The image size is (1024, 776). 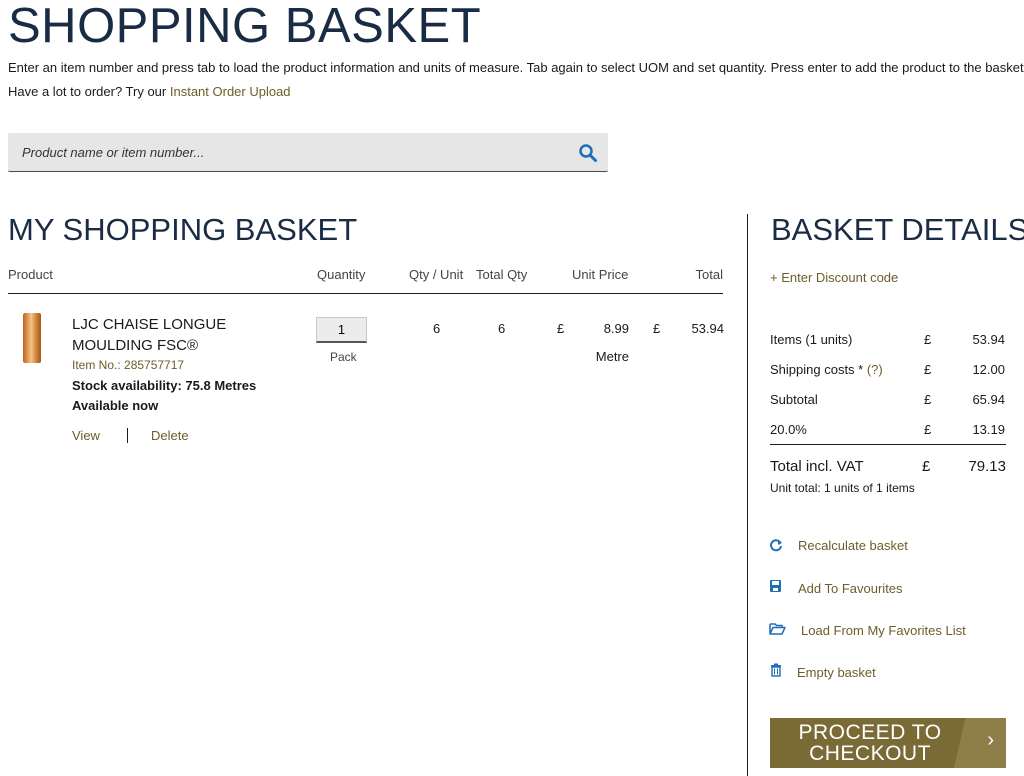 What do you see at coordinates (777, 629) in the screenshot?
I see `folder-open-icon` at bounding box center [777, 629].